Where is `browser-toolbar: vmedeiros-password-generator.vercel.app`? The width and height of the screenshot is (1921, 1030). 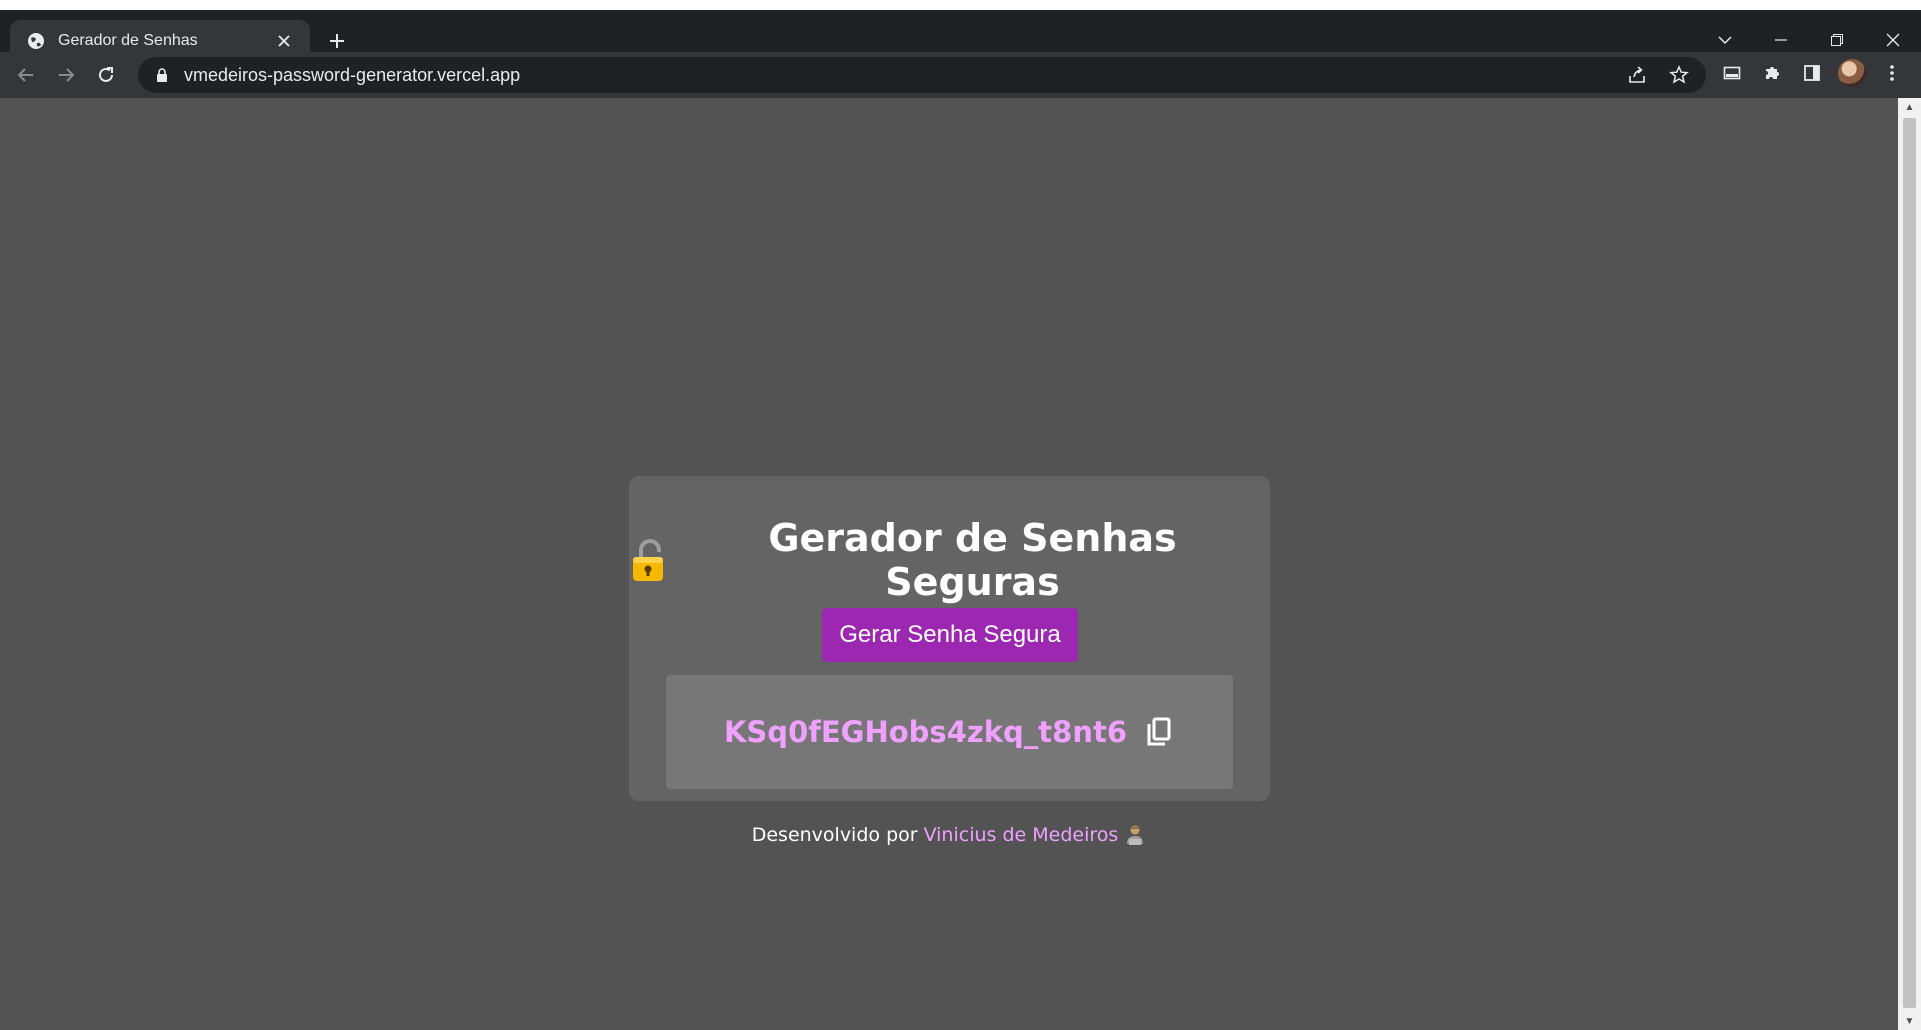 browser-toolbar: vmedeiros-password-generator.vercel.app is located at coordinates (960, 75).